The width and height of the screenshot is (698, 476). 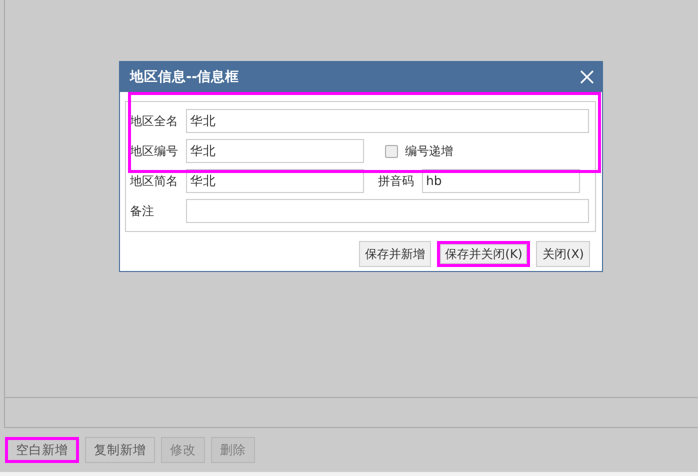 What do you see at coordinates (387, 211) in the screenshot?
I see `input-field` at bounding box center [387, 211].